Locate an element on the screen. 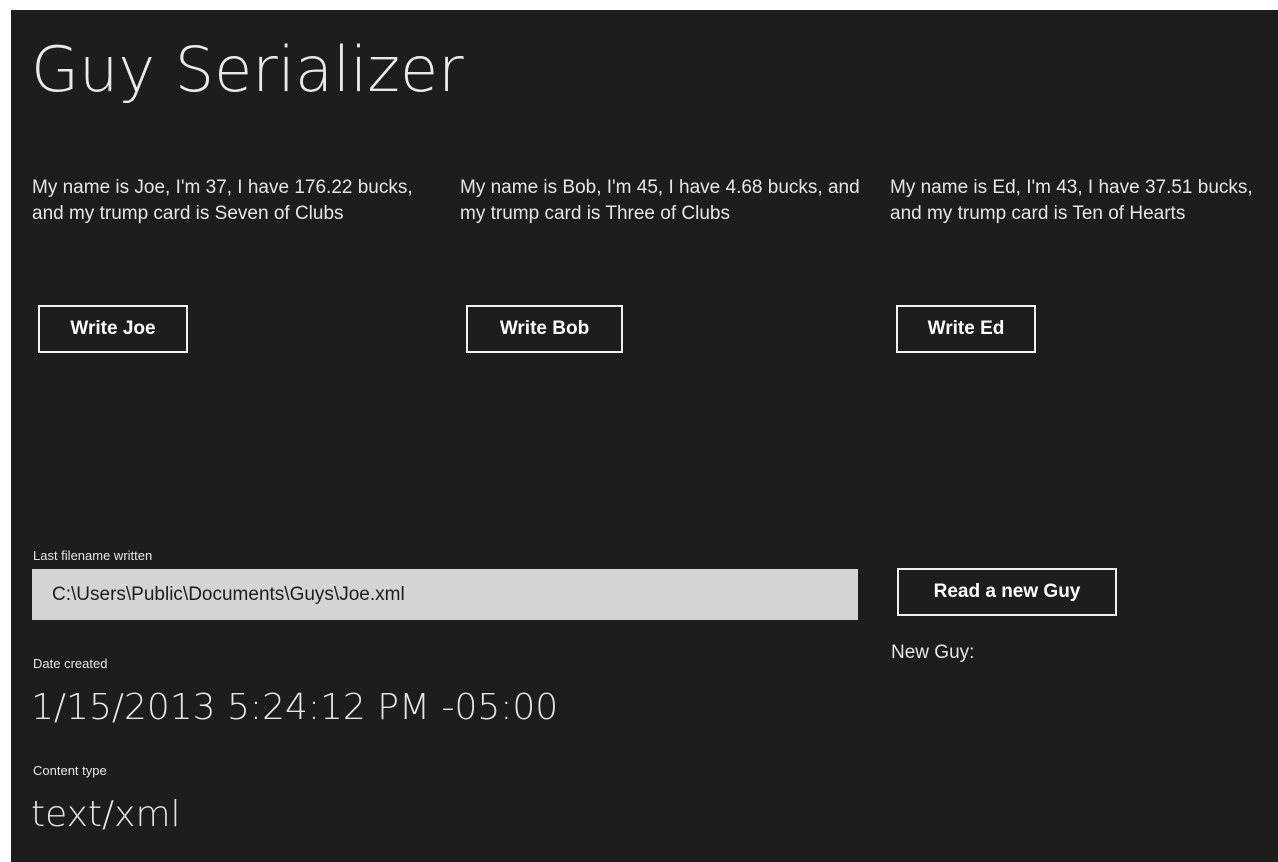 This screenshot has width=1278, height=862. date-created-value: 1/15/2013 5:24:12 PM -05:00 is located at coordinates (295, 707).